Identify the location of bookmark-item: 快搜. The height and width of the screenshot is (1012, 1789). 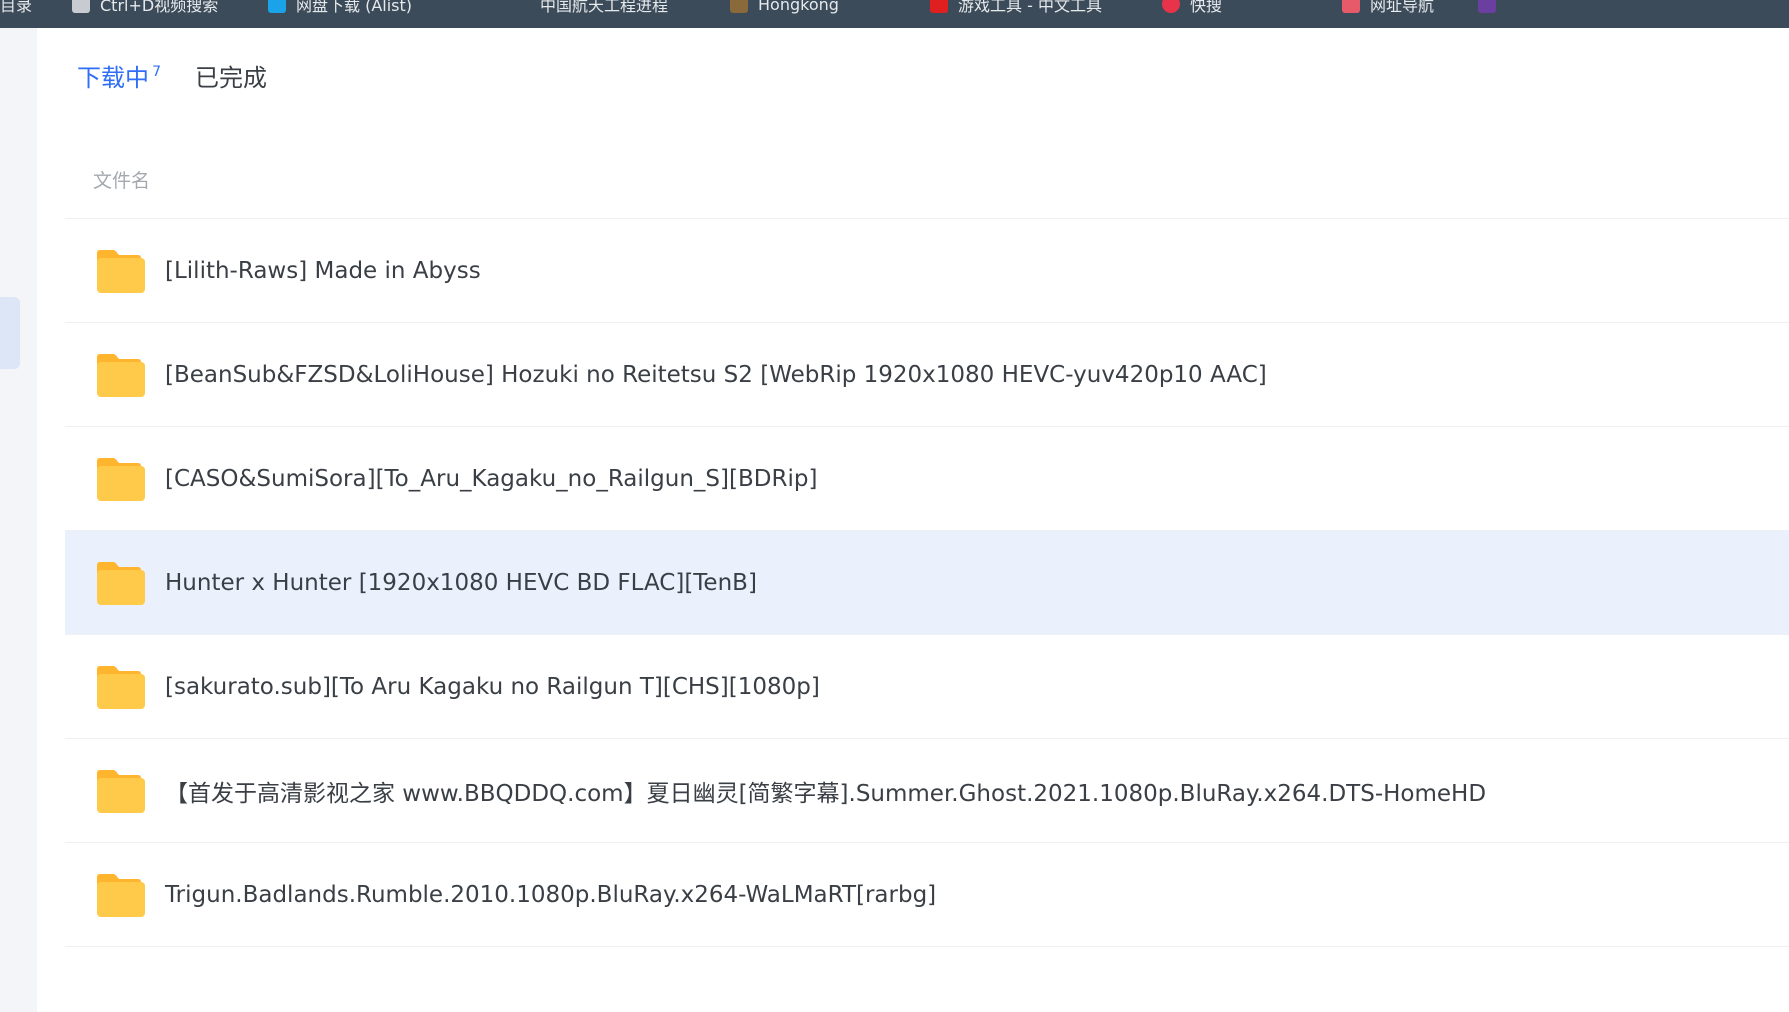
(1192, 7).